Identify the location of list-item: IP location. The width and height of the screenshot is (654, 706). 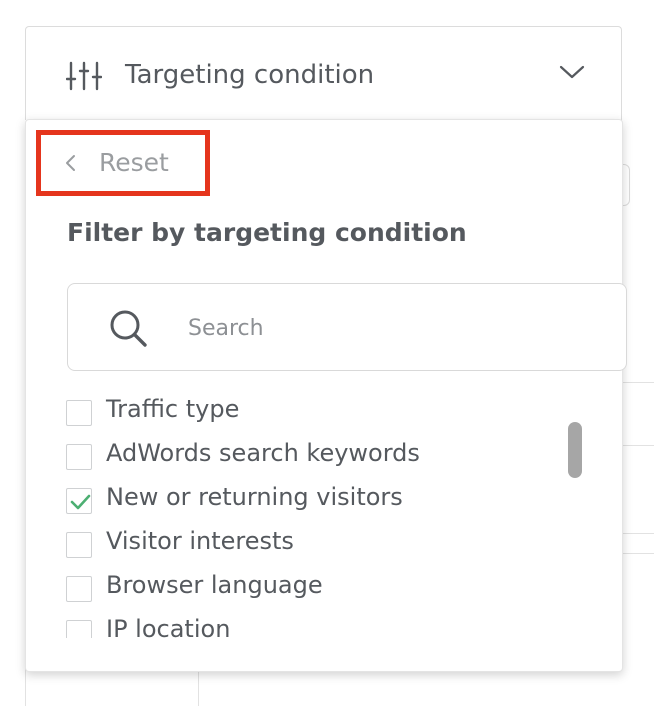
(326, 625).